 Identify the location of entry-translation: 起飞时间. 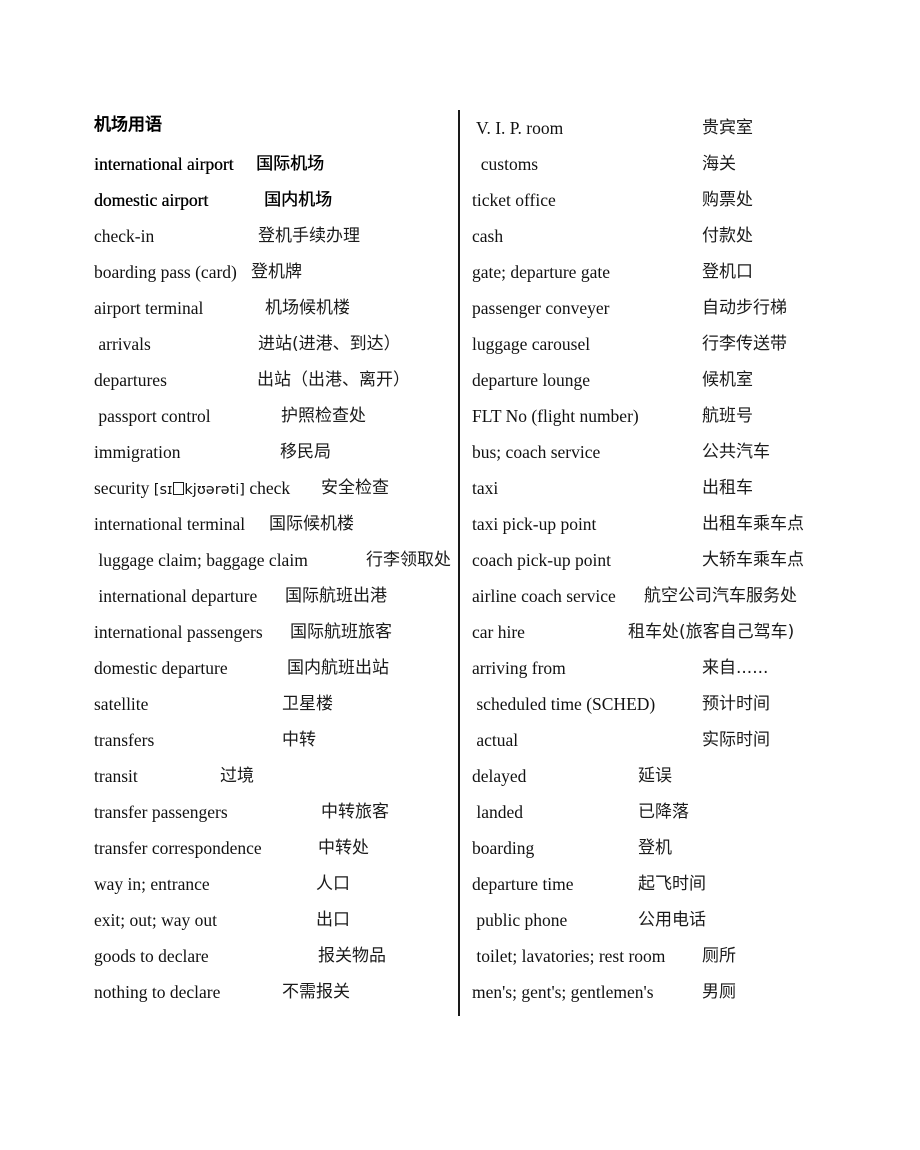
(672, 884).